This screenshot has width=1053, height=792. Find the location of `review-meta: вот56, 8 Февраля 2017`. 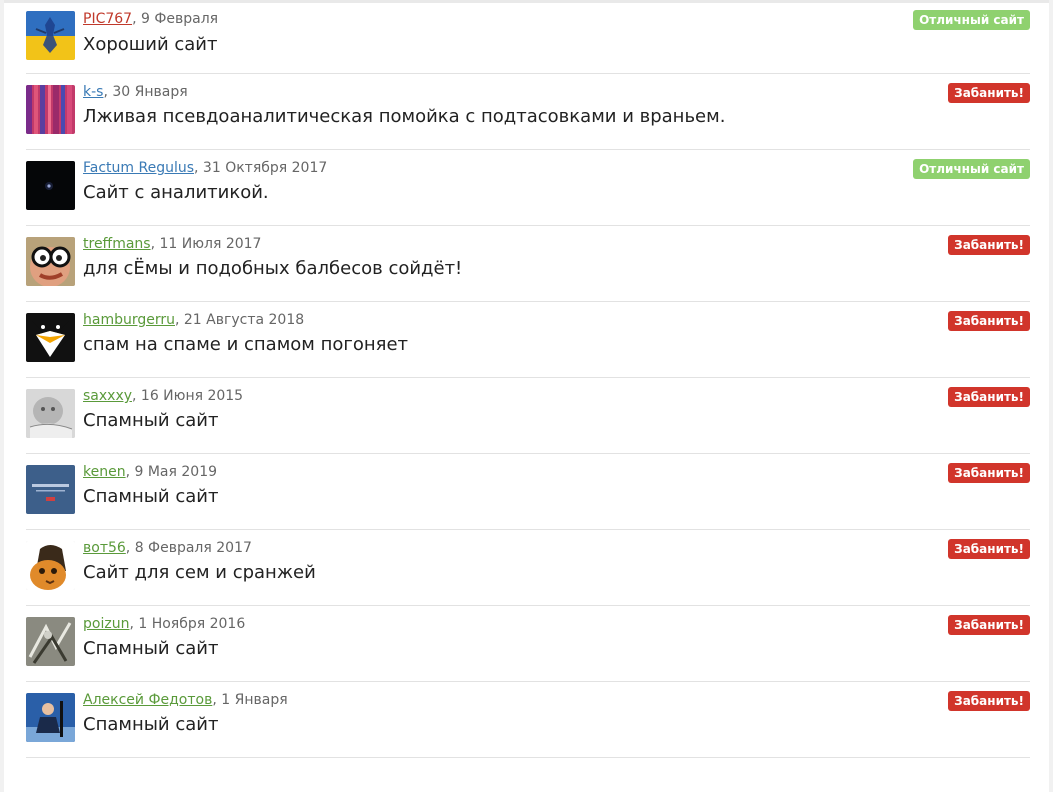

review-meta: вот56, 8 Февраля 2017 is located at coordinates (167, 548).